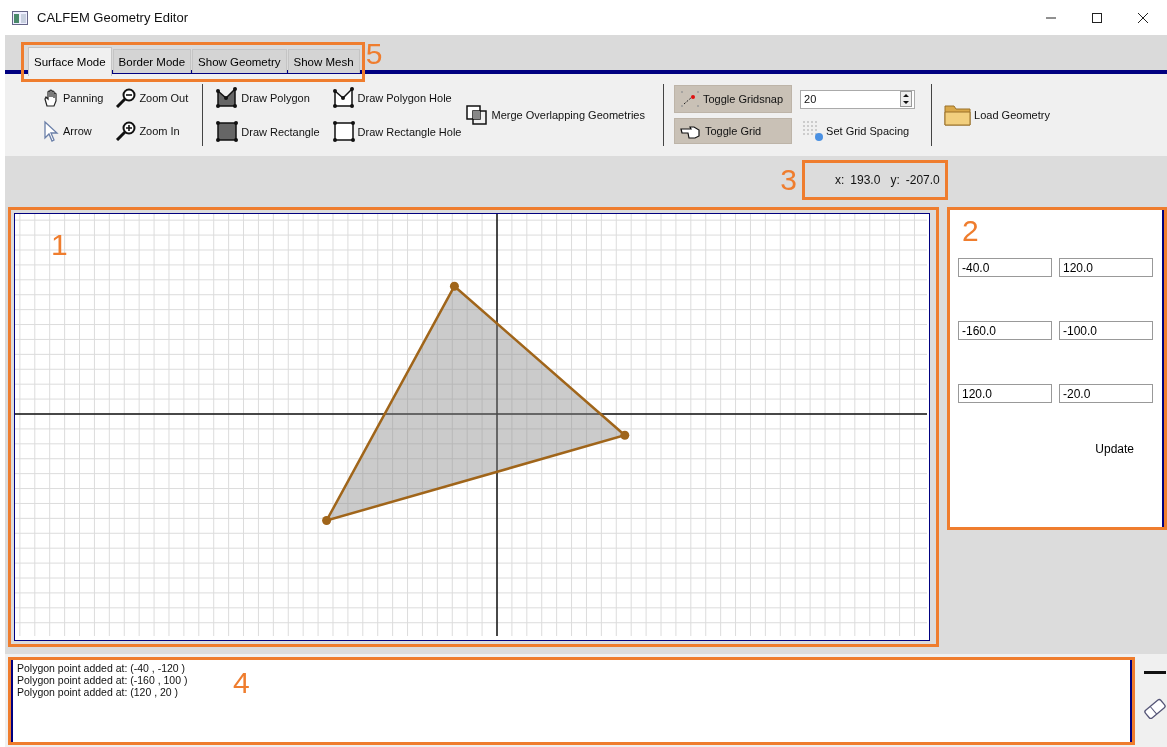 Image resolution: width=1167 pixels, height=747 pixels. What do you see at coordinates (1106, 393) in the screenshot?
I see `y-coordinate-field: -20.0` at bounding box center [1106, 393].